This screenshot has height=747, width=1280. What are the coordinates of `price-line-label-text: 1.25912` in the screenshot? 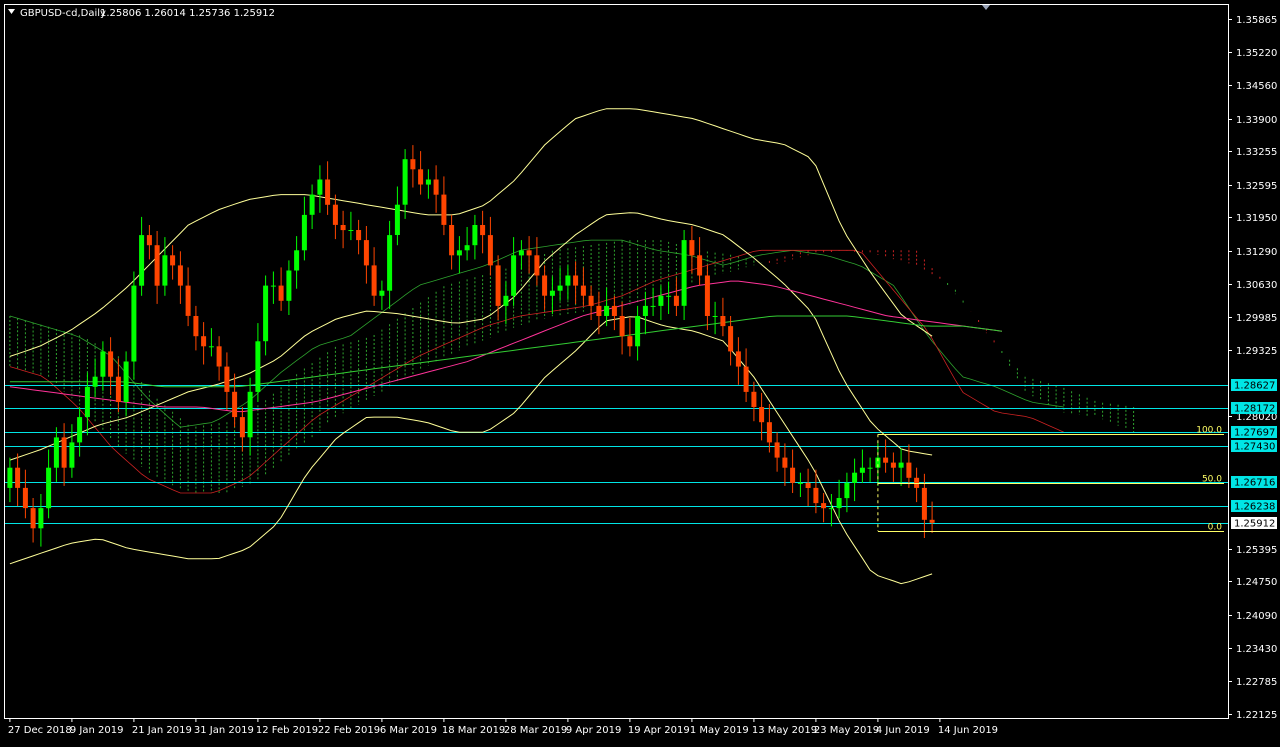 It's located at (1254, 524).